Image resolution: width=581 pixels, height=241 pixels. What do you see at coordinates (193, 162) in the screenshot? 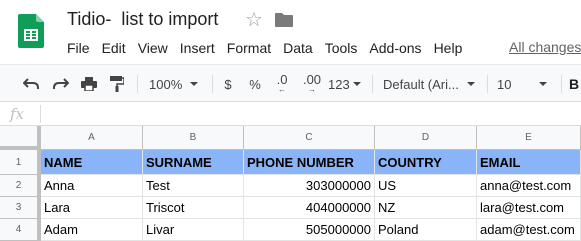
I see `cell-b1: SURNAME` at bounding box center [193, 162].